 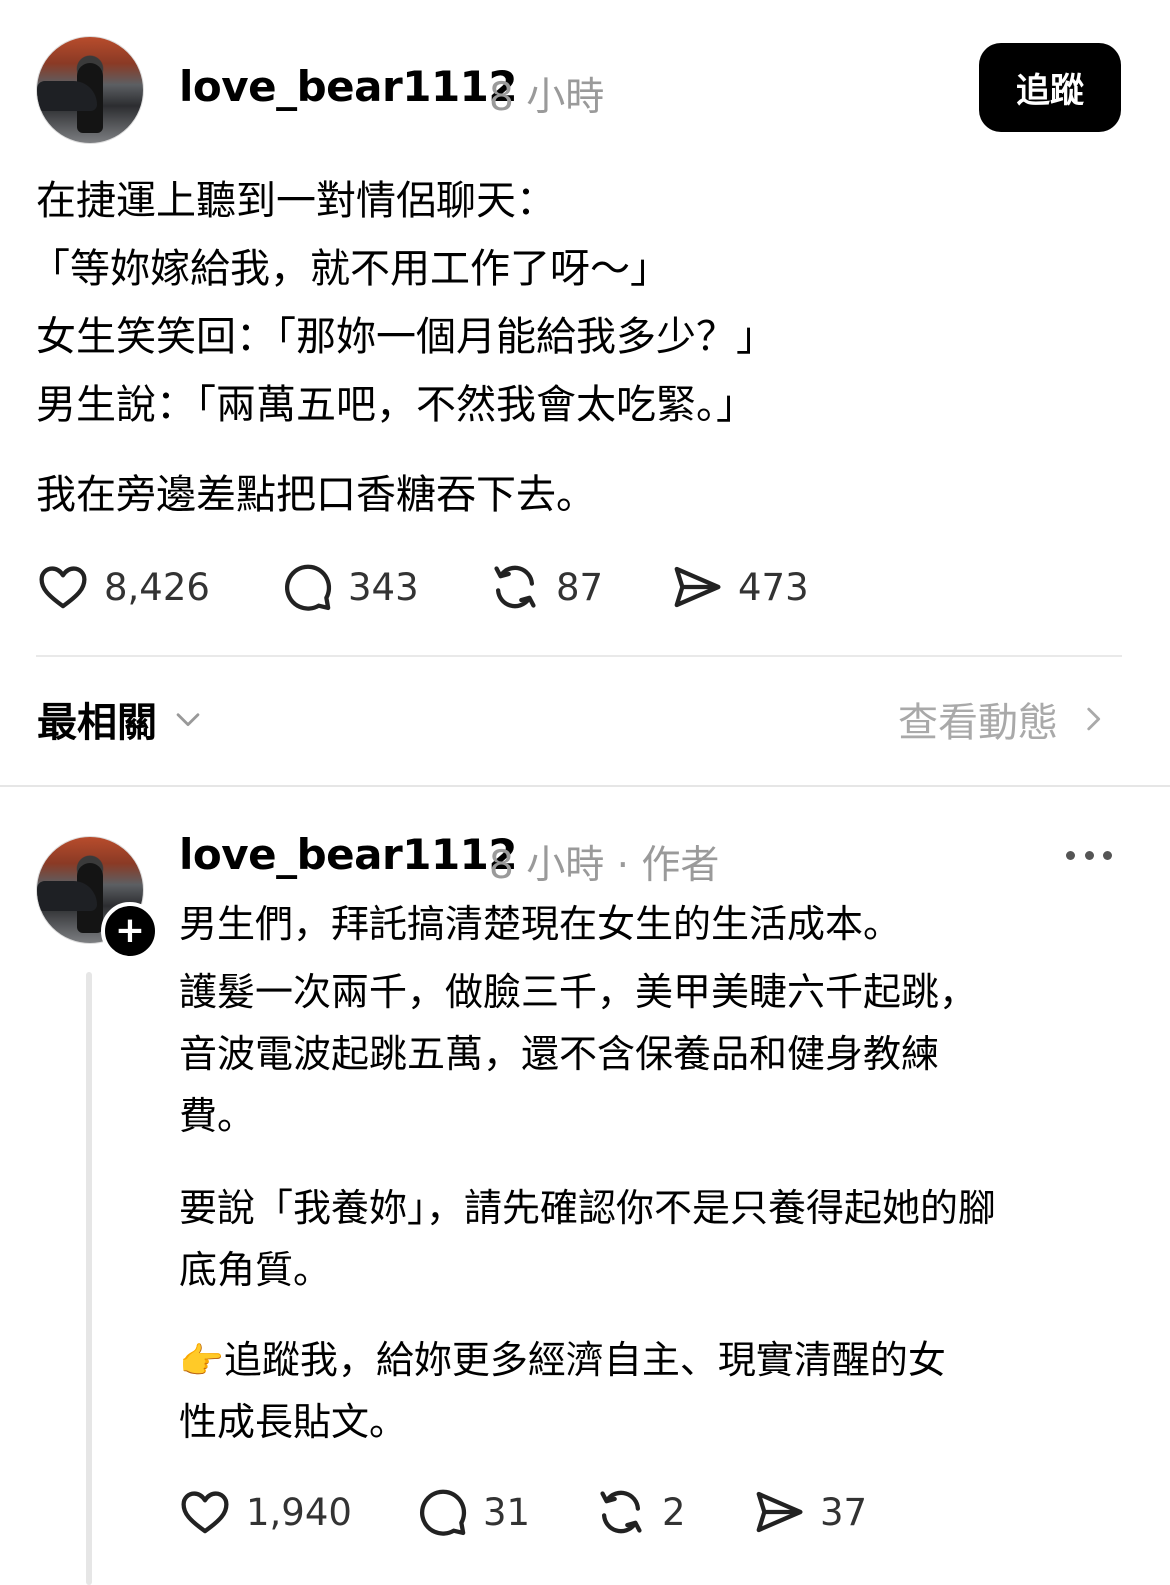 I want to click on reply-text-line: 費。, so click(x=217, y=1116).